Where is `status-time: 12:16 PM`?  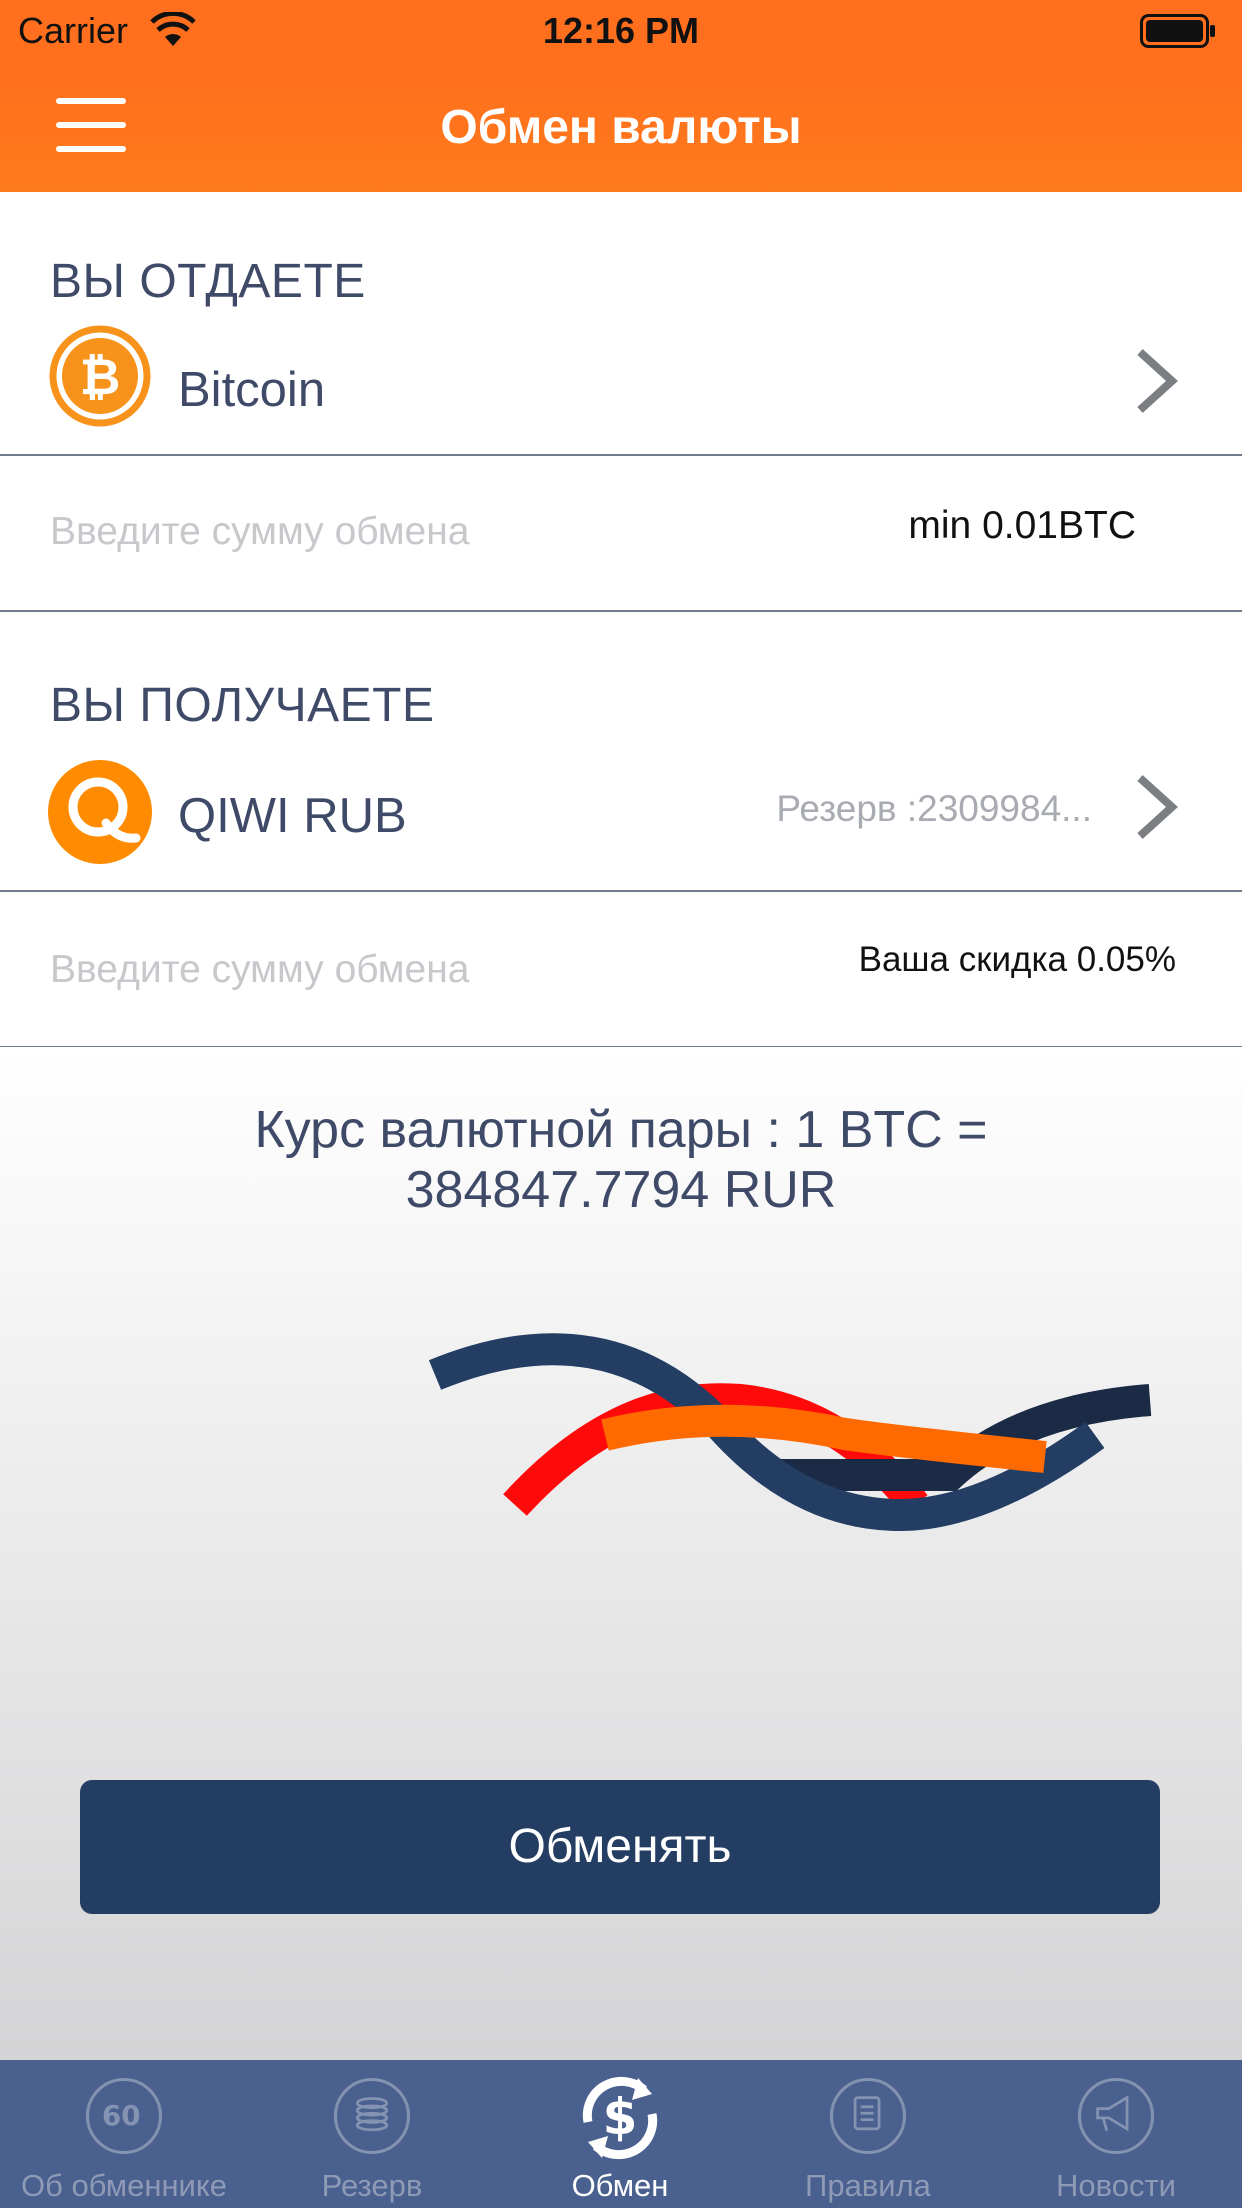
status-time: 12:16 PM is located at coordinates (621, 30).